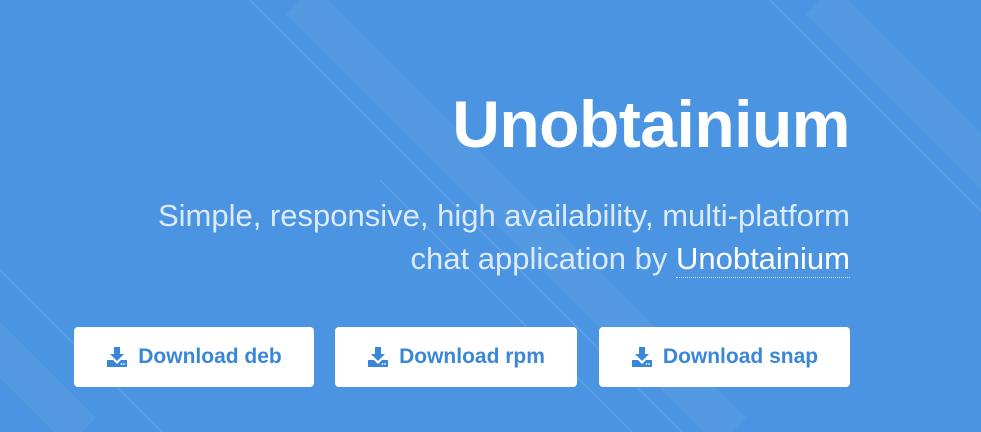 The height and width of the screenshot is (432, 981). I want to click on download-snap-button: Download snap, so click(724, 357).